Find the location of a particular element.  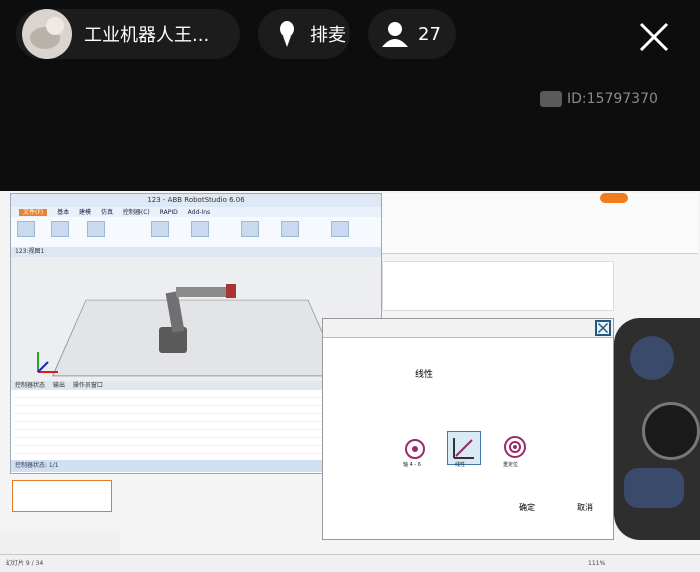

host-avatar is located at coordinates (47, 34).